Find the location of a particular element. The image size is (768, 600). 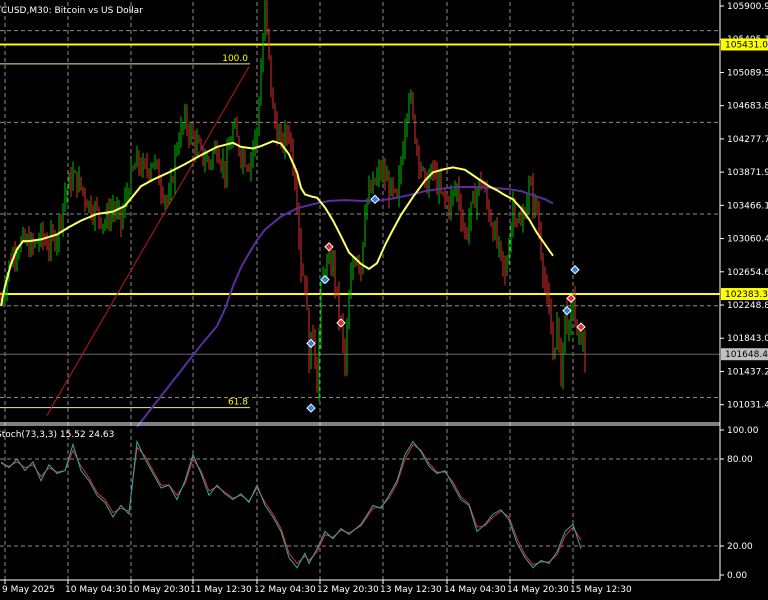

time-tick-label: 10 May 20:30 is located at coordinates (159, 590).